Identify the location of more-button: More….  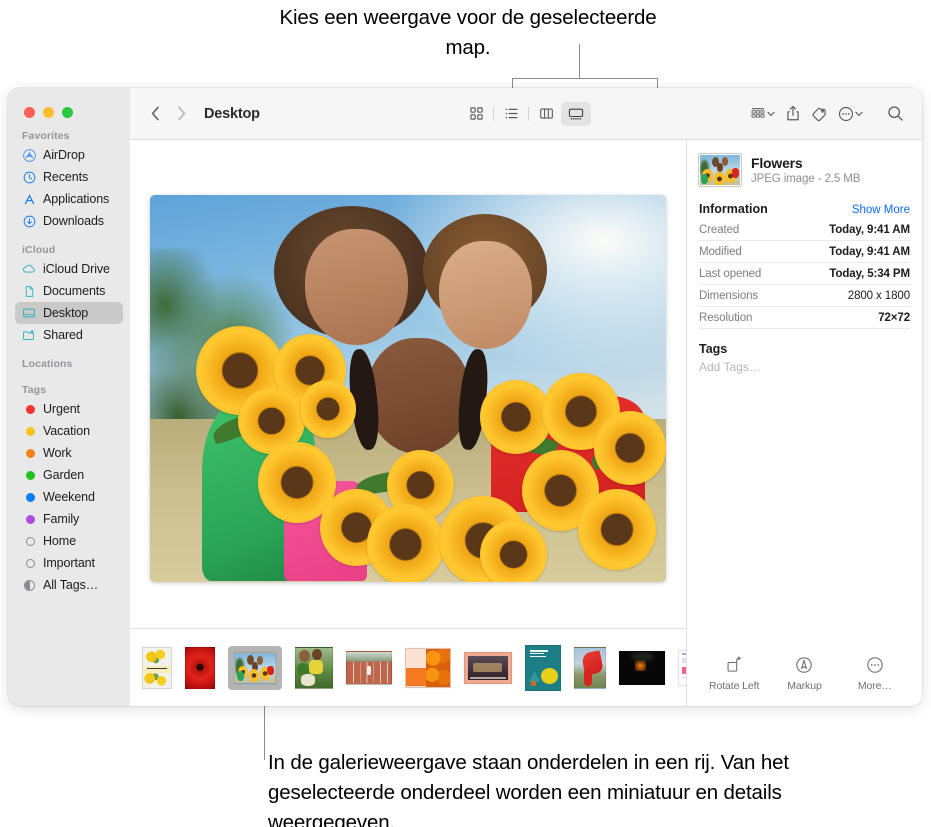
(875, 673).